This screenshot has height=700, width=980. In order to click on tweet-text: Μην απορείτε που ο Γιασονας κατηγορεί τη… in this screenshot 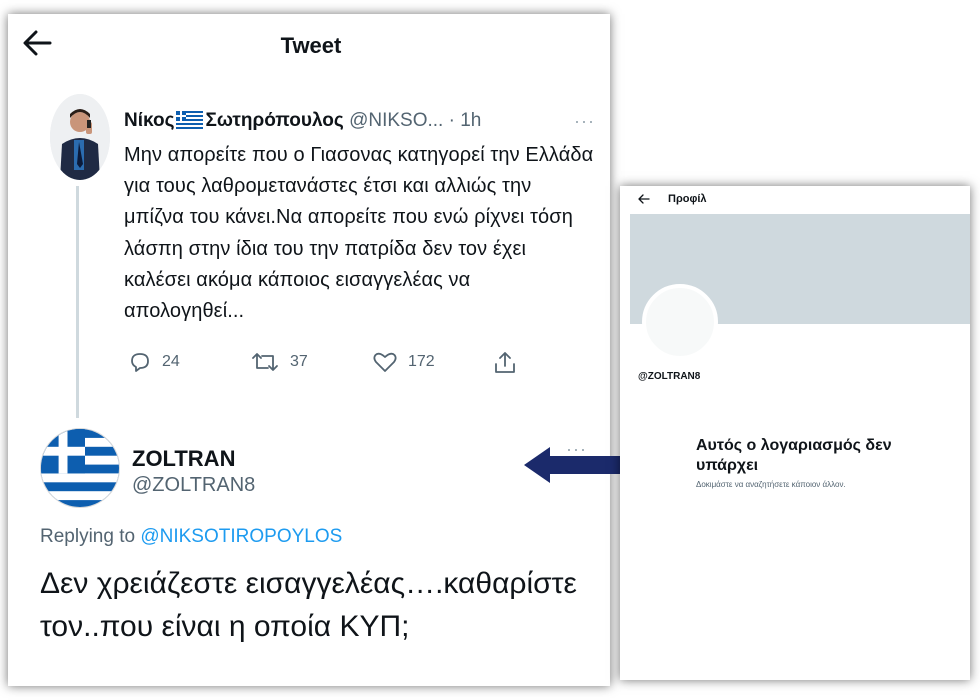, I will do `click(359, 233)`.